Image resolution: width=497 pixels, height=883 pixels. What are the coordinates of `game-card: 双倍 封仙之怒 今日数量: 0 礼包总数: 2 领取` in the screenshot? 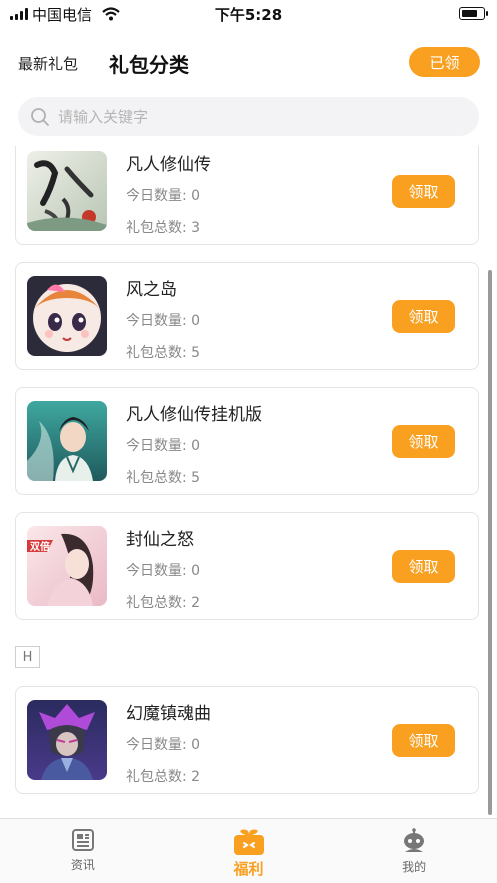 It's located at (247, 566).